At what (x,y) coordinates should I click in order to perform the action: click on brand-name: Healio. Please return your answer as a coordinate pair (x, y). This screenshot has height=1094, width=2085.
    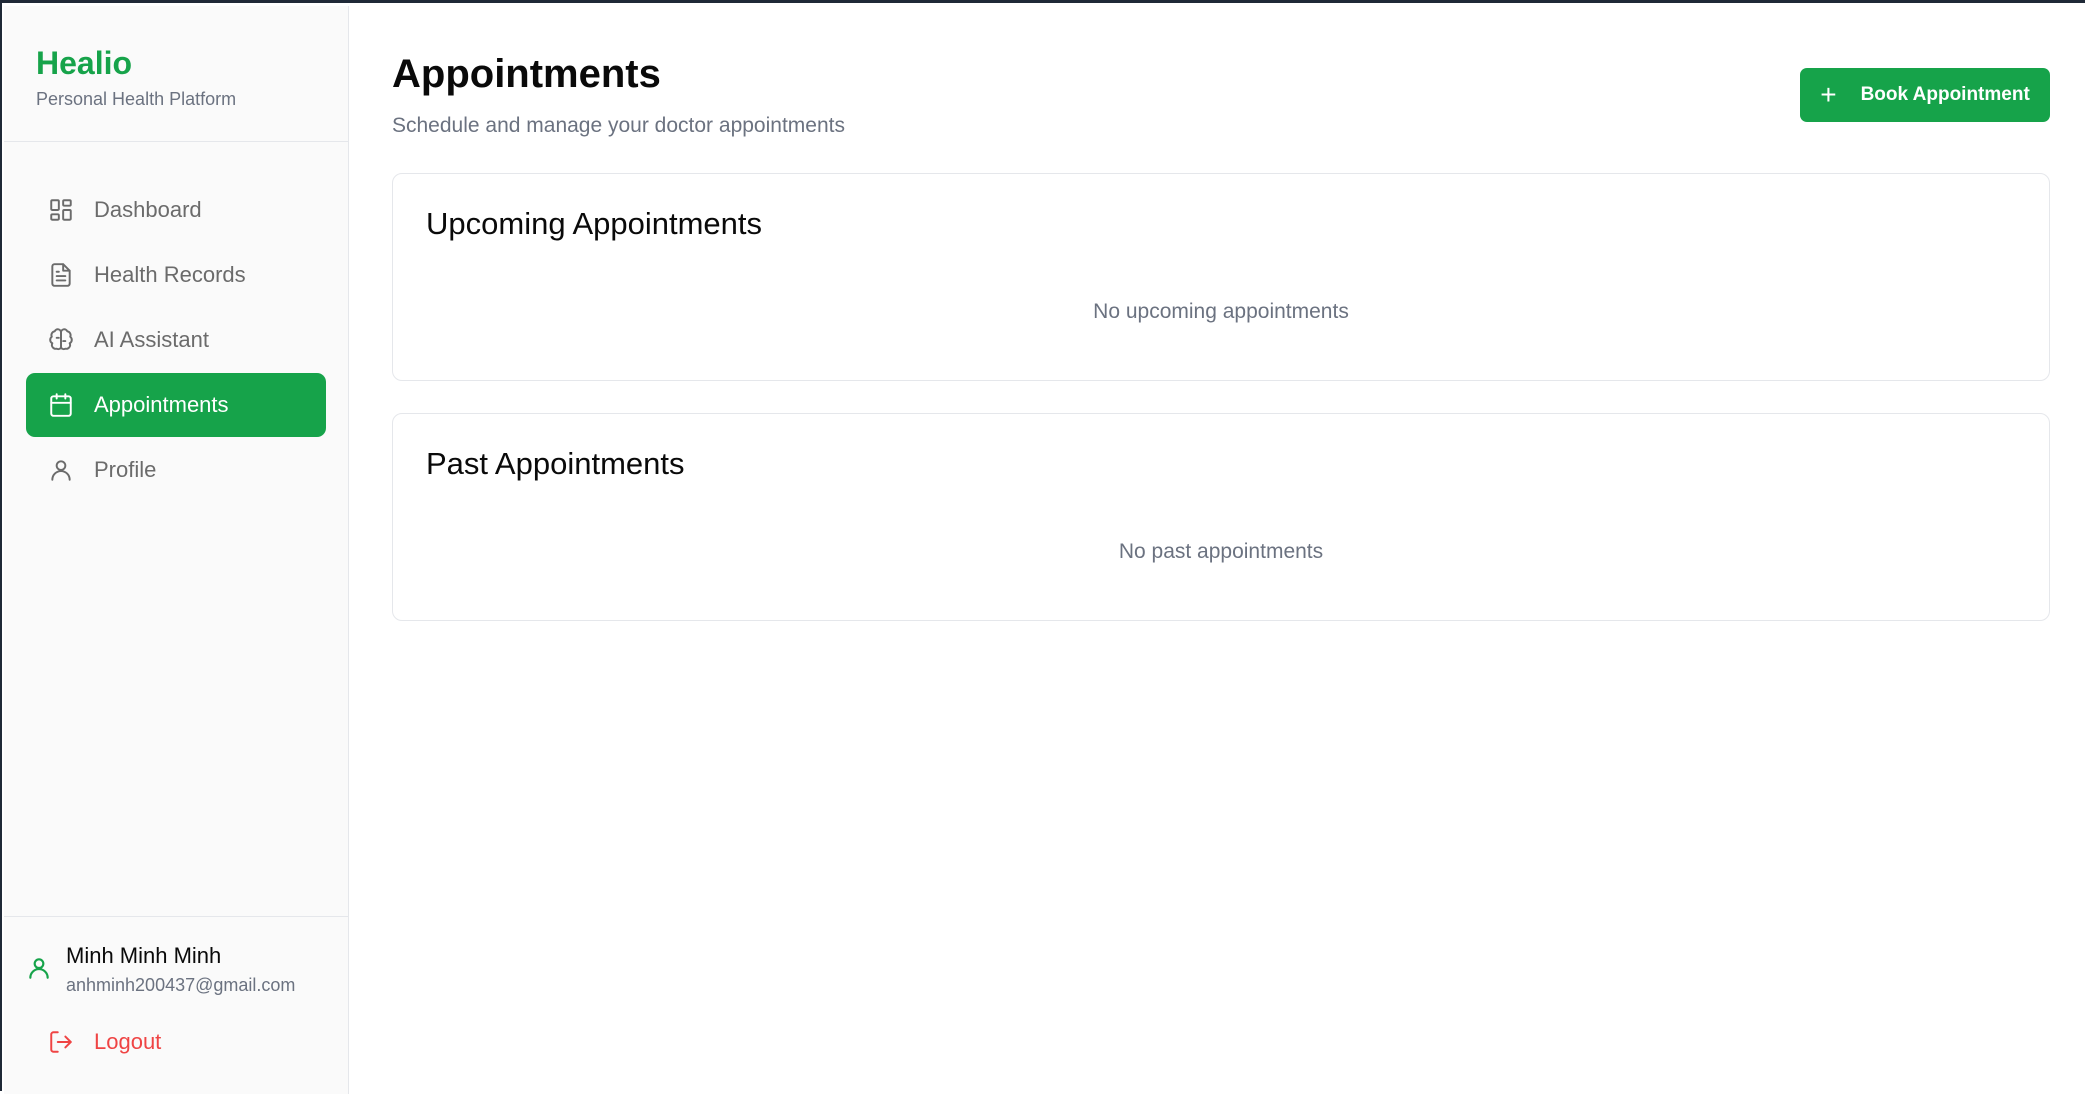
    Looking at the image, I should click on (192, 63).